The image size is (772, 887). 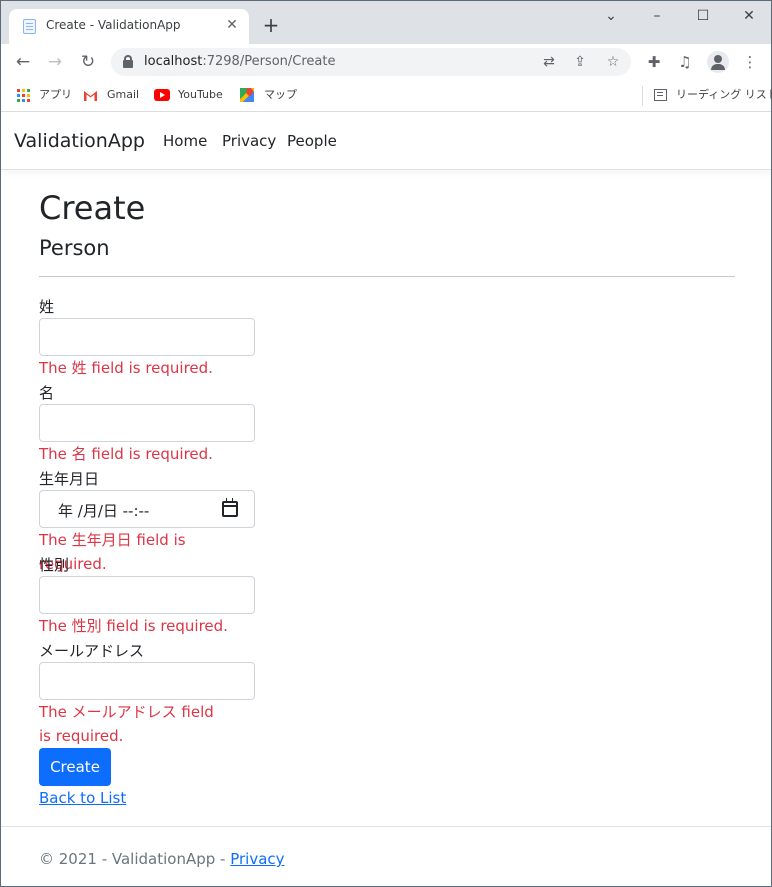 What do you see at coordinates (249, 141) in the screenshot?
I see `nav-link-privacy: Privacy` at bounding box center [249, 141].